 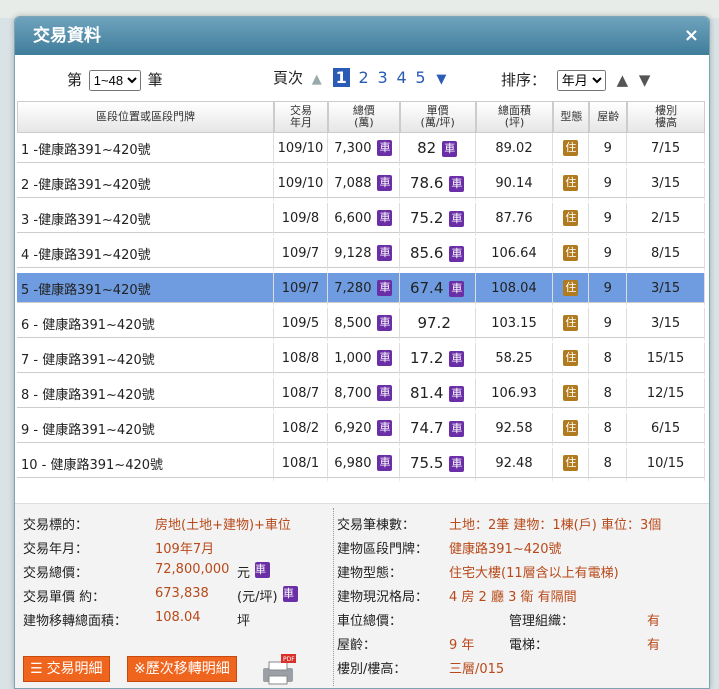 What do you see at coordinates (145, 465) in the screenshot?
I see `cell-address: 10 - 健康路391~420號` at bounding box center [145, 465].